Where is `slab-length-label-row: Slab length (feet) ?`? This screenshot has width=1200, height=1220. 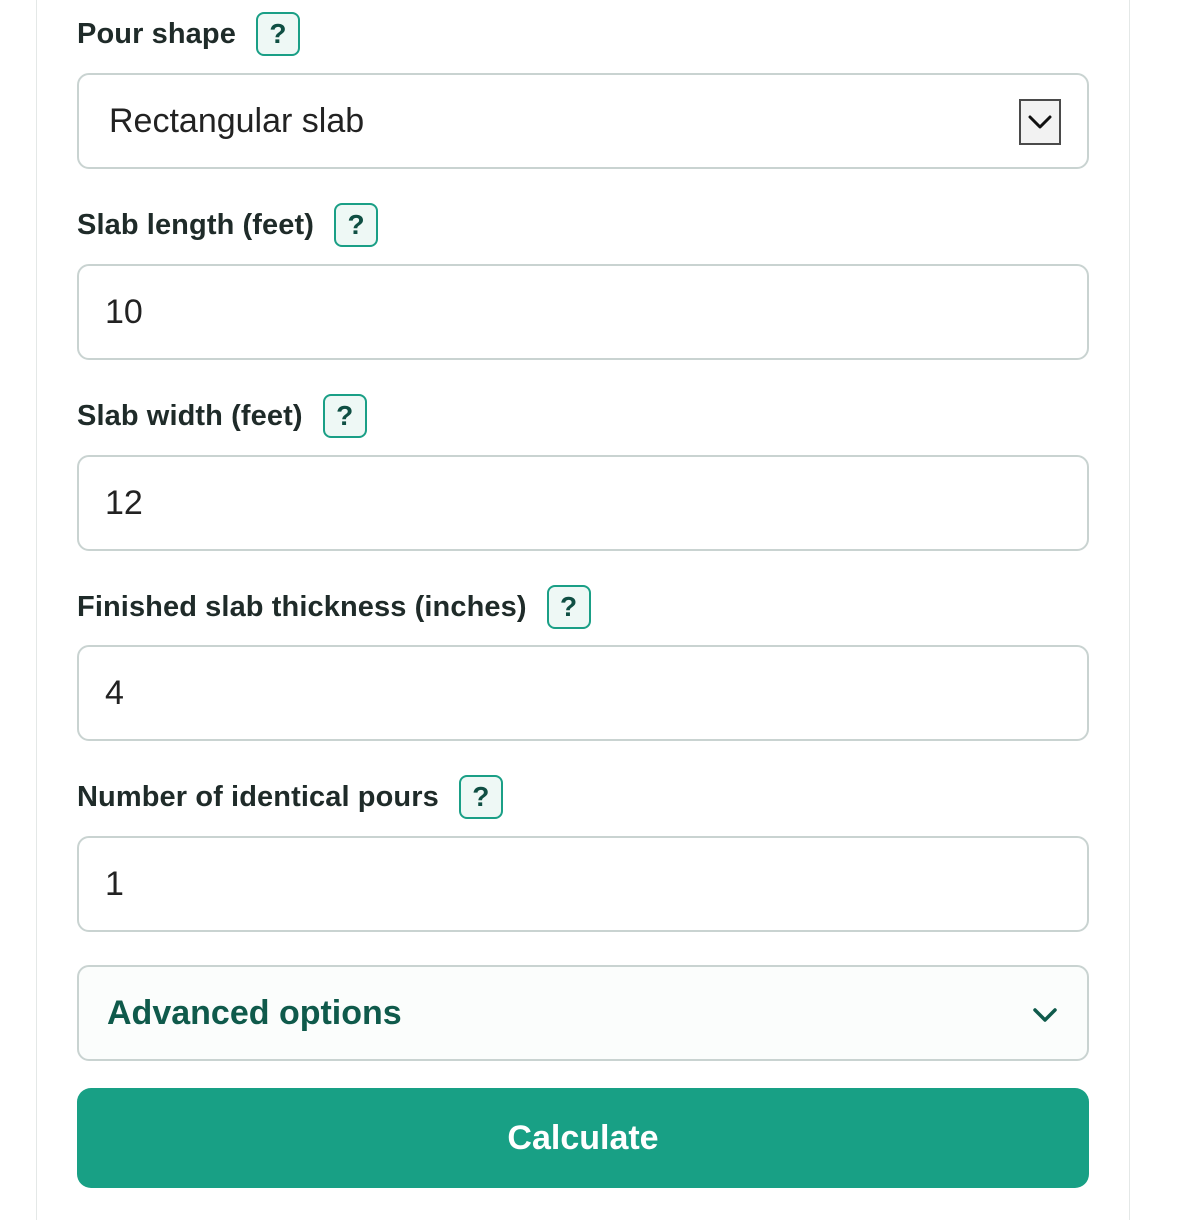 slab-length-label-row: Slab length (feet) ? is located at coordinates (228, 225).